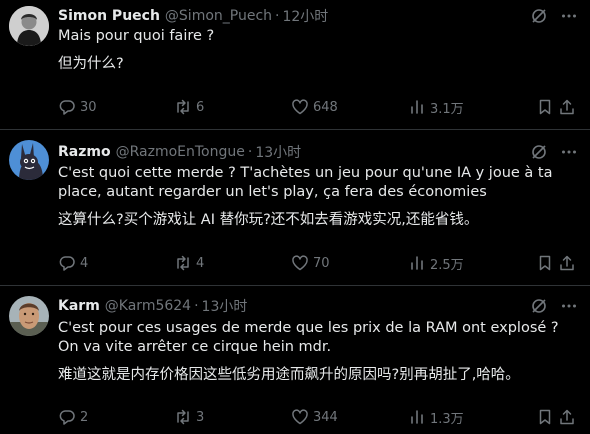  I want to click on reply-button: 2, so click(73, 417).